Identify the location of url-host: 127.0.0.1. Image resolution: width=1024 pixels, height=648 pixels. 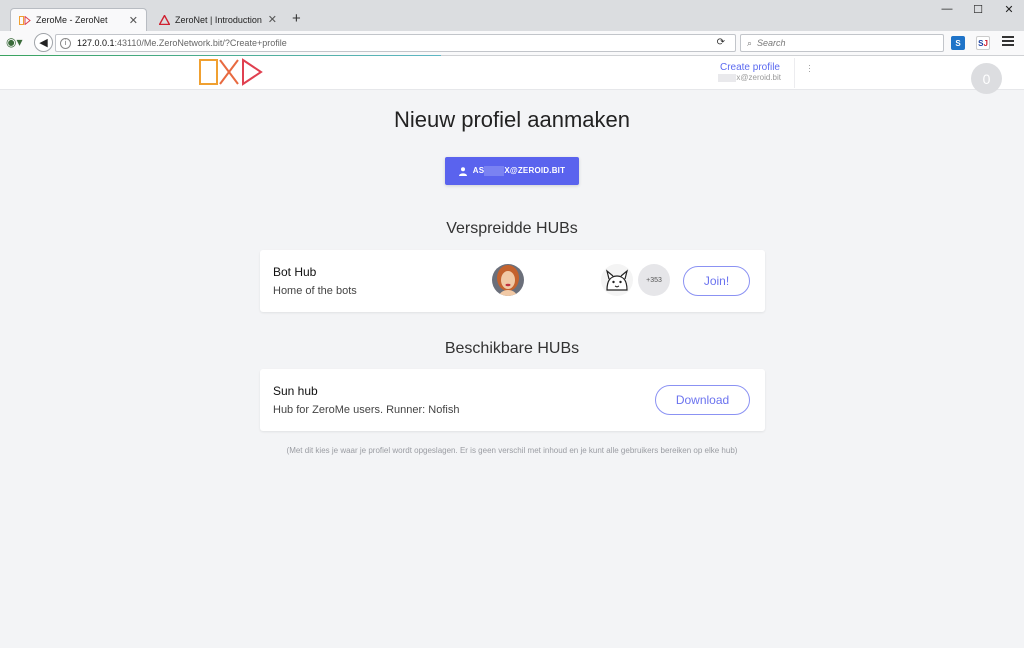
(96, 43).